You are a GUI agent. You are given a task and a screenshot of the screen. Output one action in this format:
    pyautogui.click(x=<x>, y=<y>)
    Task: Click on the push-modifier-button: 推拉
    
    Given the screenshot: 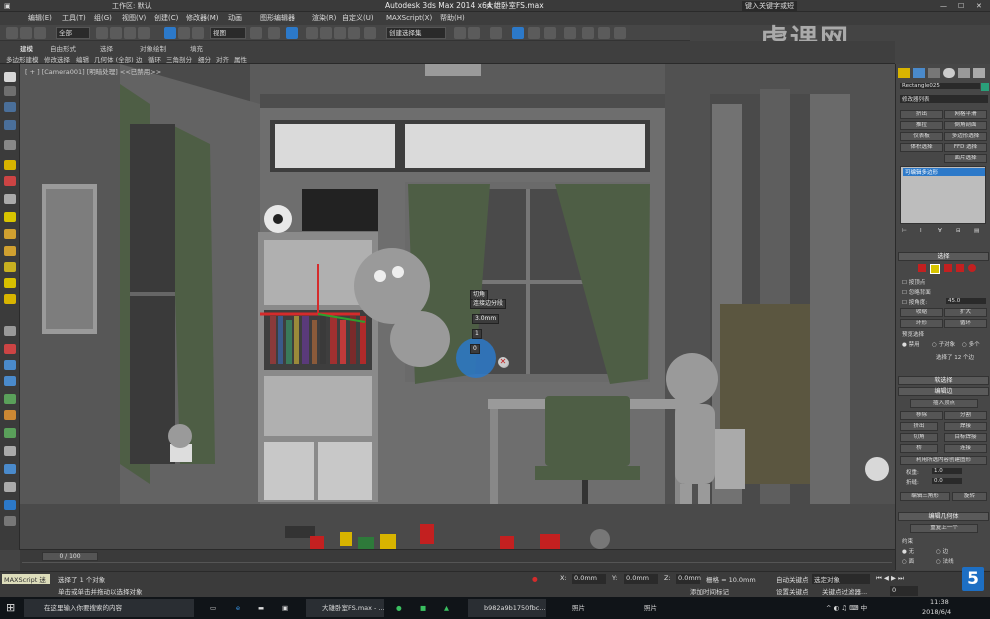 What is the action you would take?
    pyautogui.click(x=921, y=125)
    